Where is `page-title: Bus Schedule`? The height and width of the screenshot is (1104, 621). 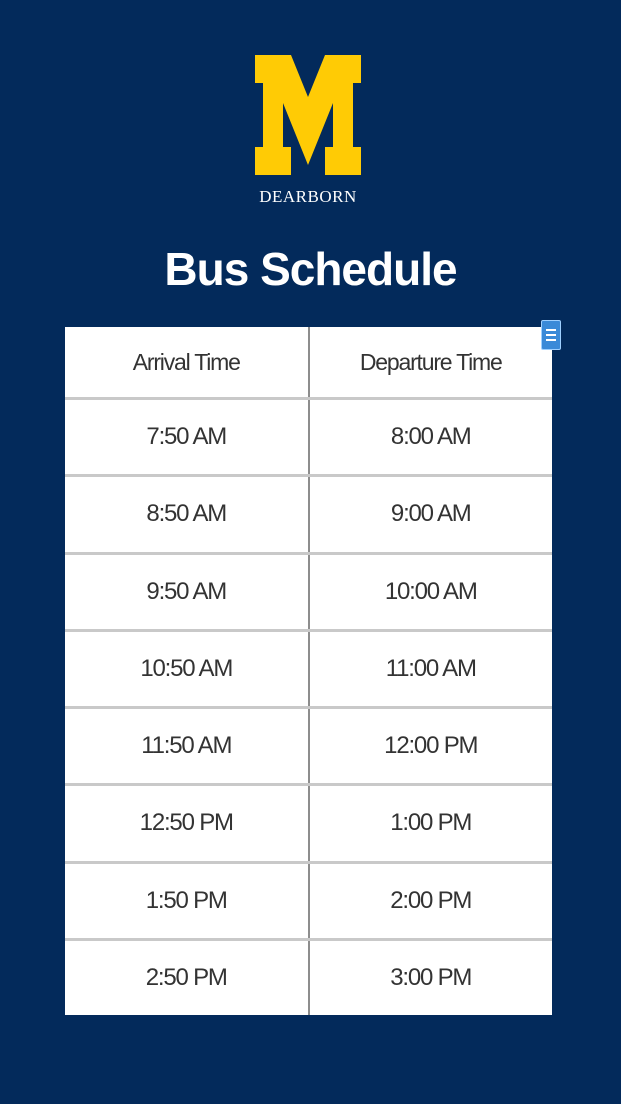 page-title: Bus Schedule is located at coordinates (310, 269).